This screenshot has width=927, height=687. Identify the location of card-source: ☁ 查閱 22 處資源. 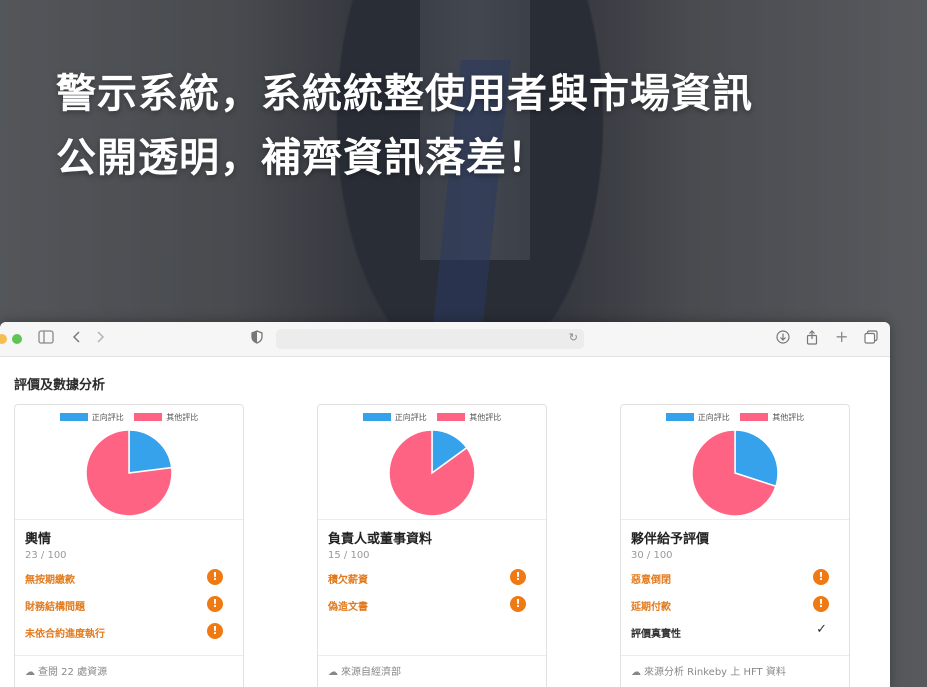
(129, 670).